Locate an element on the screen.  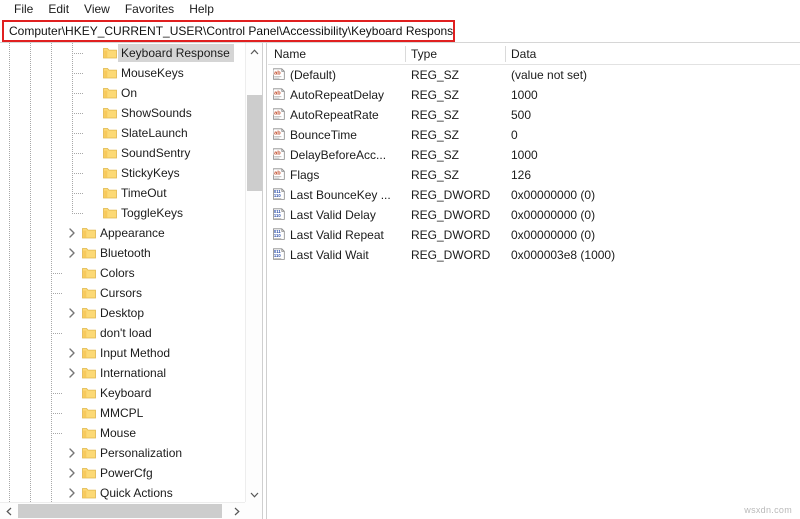
value-type: REG_DWORD is located at coordinates (451, 255).